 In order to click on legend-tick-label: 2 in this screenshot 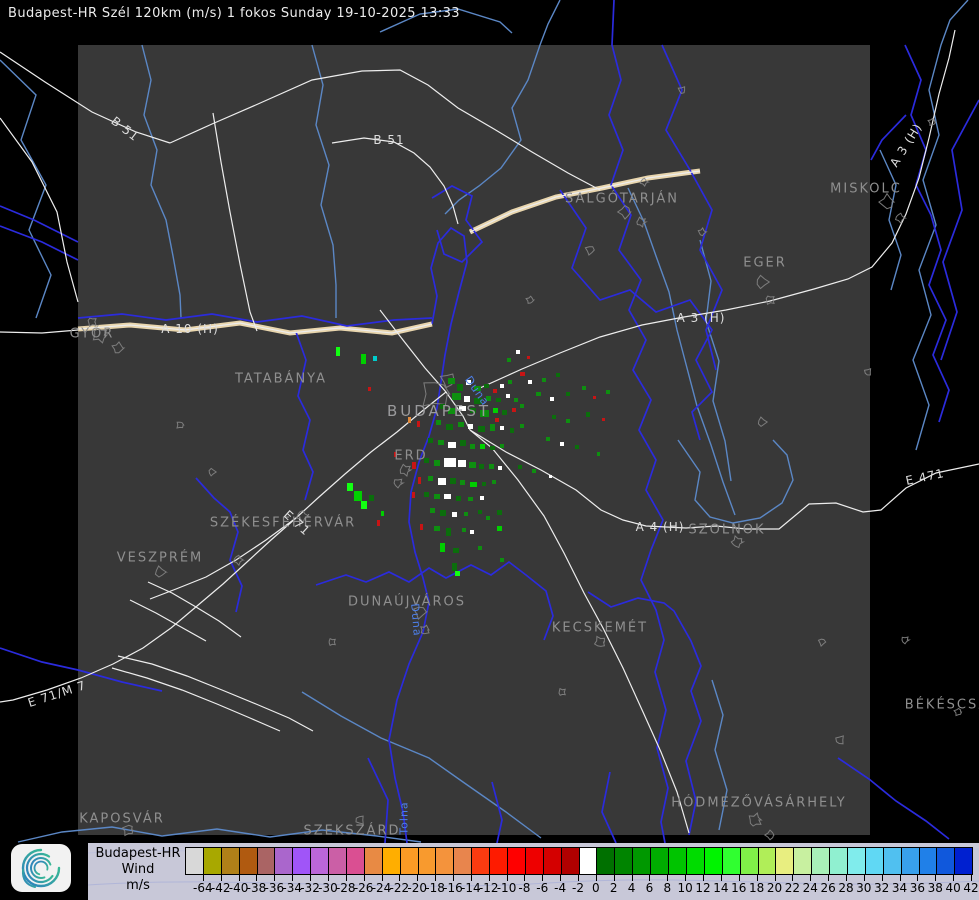, I will do `click(613, 888)`.